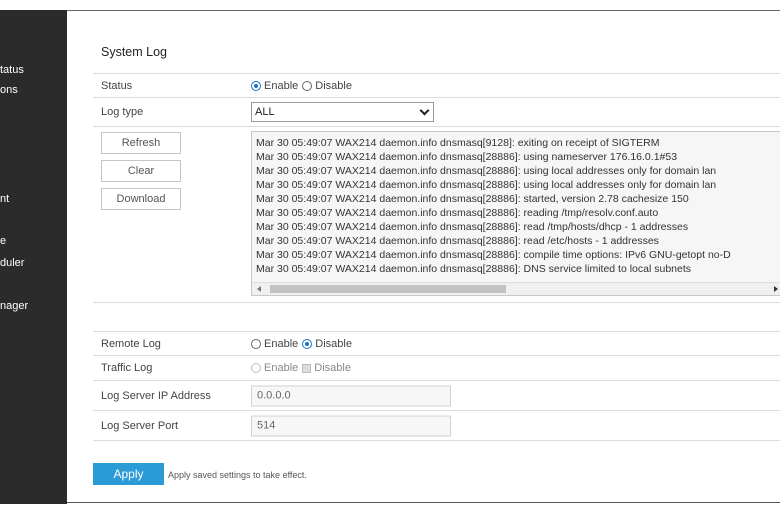  What do you see at coordinates (516, 288) in the screenshot?
I see `log-horizontal-scrollbar` at bounding box center [516, 288].